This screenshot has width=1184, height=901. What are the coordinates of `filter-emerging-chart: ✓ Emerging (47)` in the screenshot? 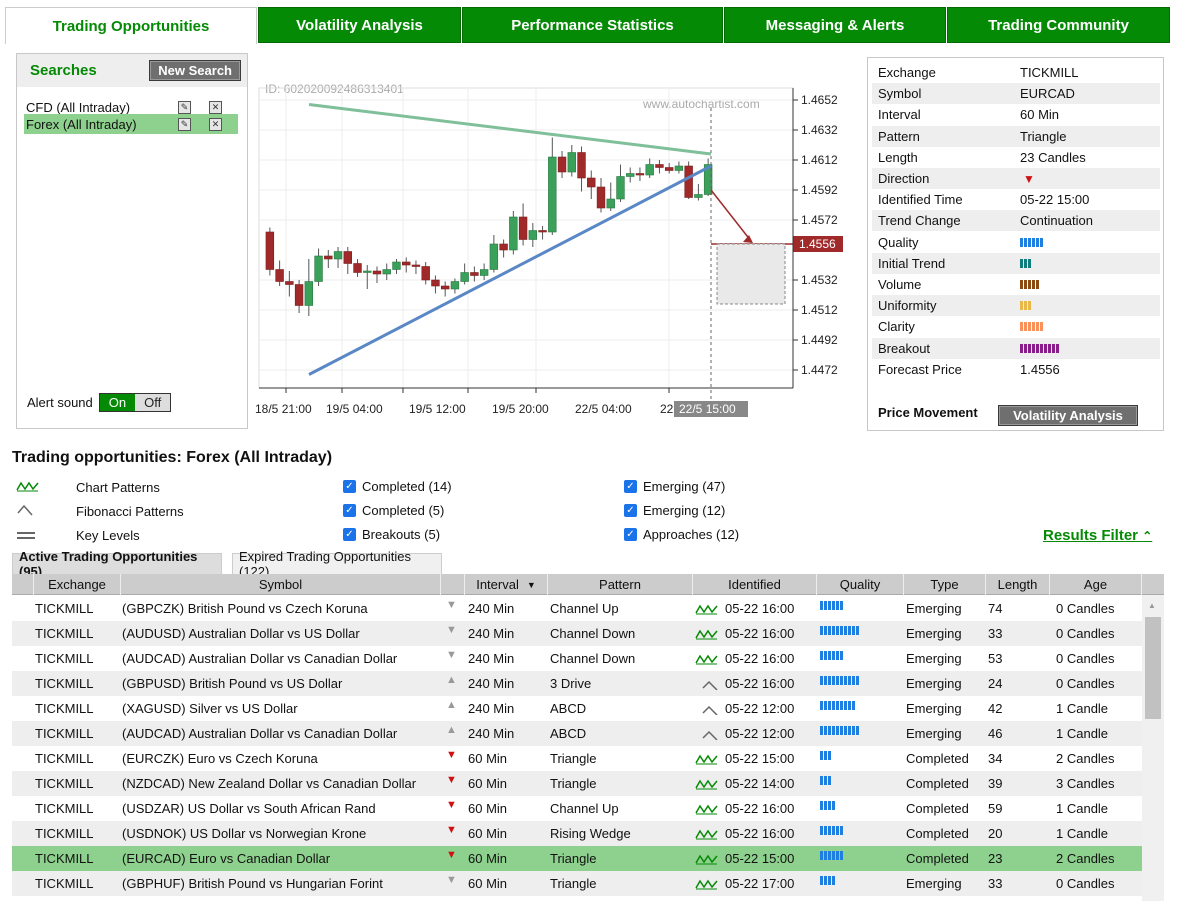 It's located at (674, 486).